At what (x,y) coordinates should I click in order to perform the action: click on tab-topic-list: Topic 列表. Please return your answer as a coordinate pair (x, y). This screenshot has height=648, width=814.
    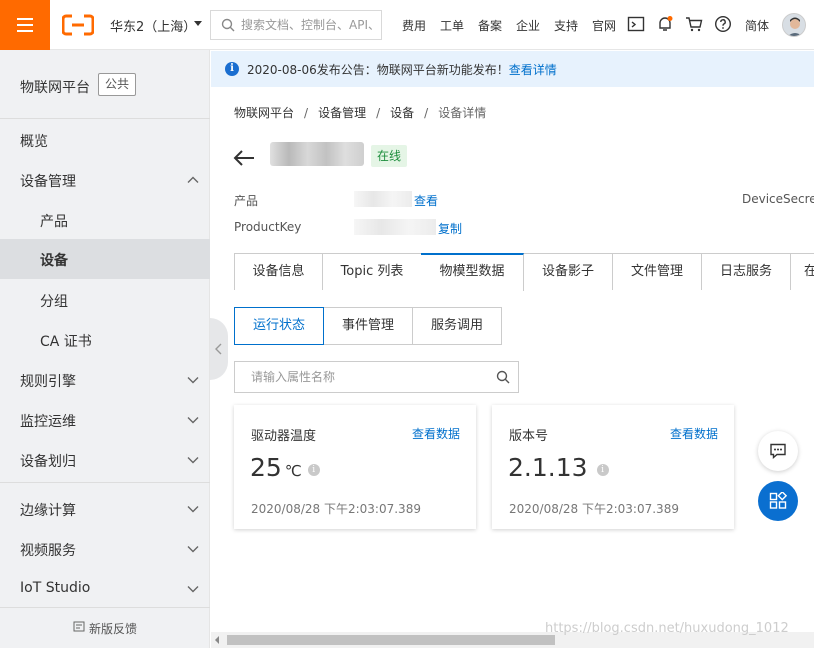
    Looking at the image, I should click on (372, 271).